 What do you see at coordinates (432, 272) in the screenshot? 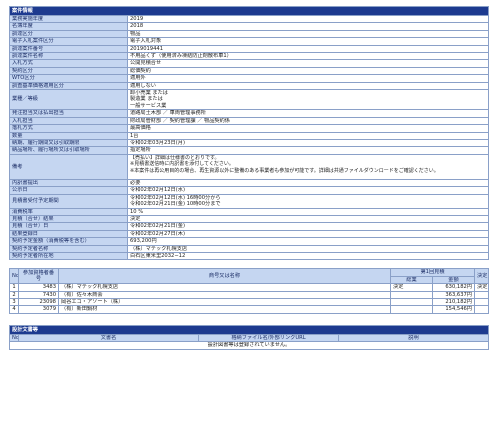
I see `col-round: 第1回見積` at bounding box center [432, 272].